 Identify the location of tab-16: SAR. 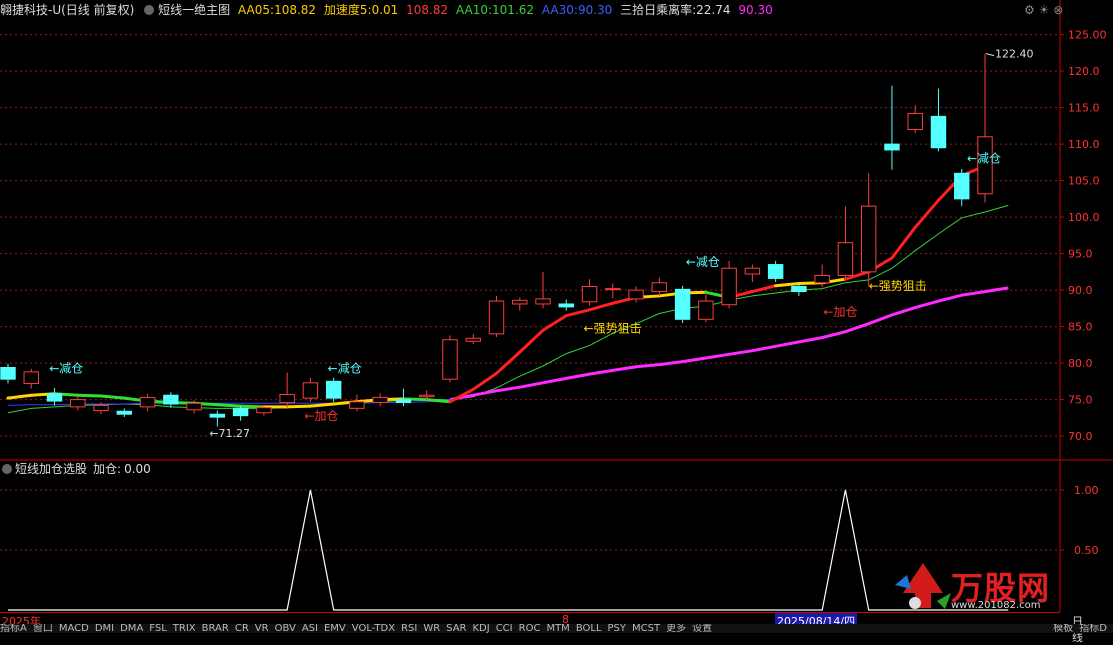
(456, 628).